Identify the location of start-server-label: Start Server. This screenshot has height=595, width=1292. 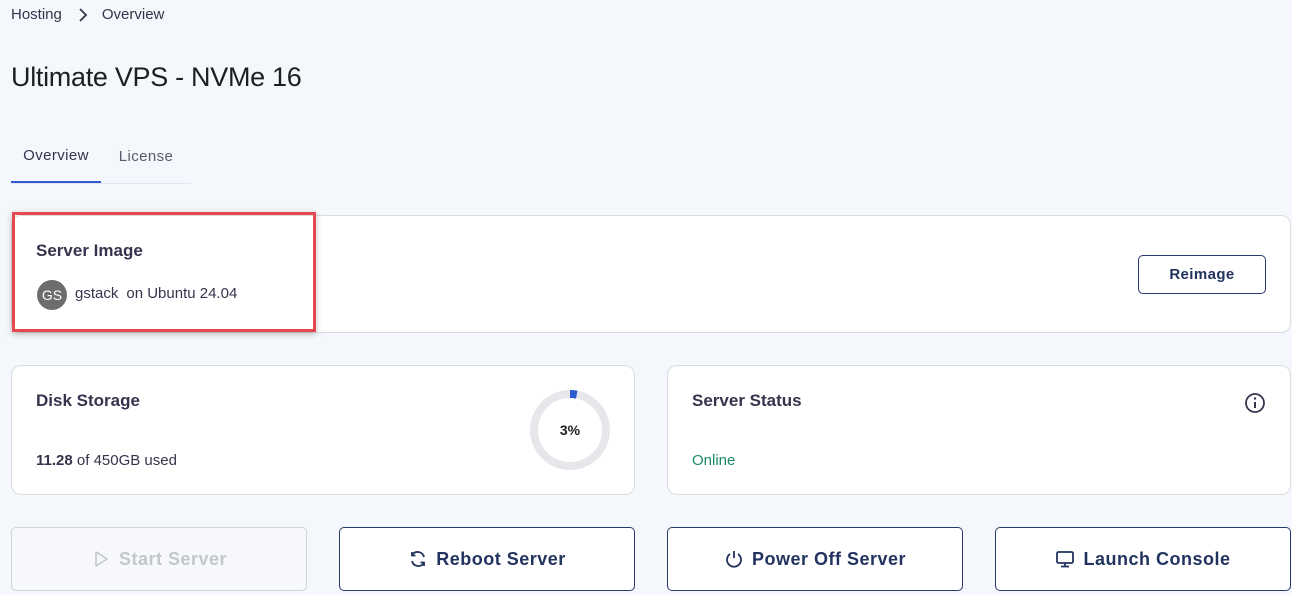
(173, 558).